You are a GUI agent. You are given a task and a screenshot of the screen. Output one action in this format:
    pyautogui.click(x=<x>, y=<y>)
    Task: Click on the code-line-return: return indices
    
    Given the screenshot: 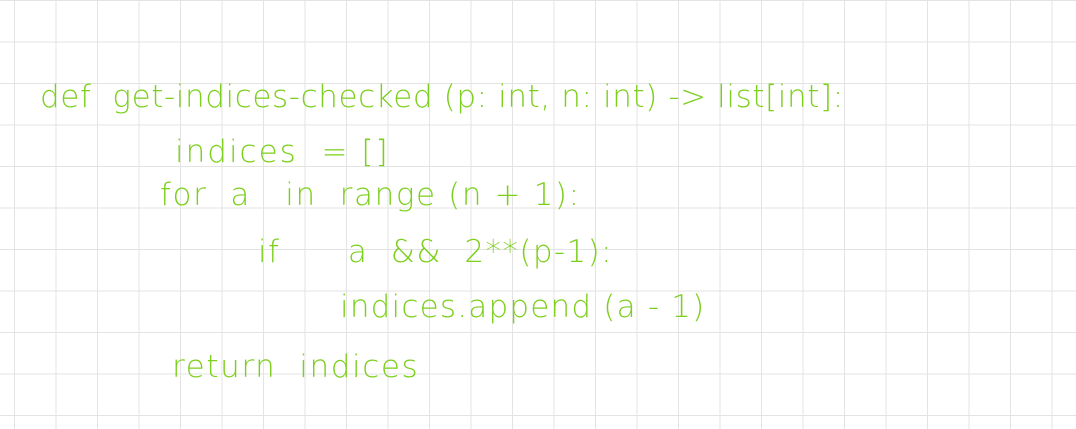 What is the action you would take?
    pyautogui.click(x=296, y=367)
    